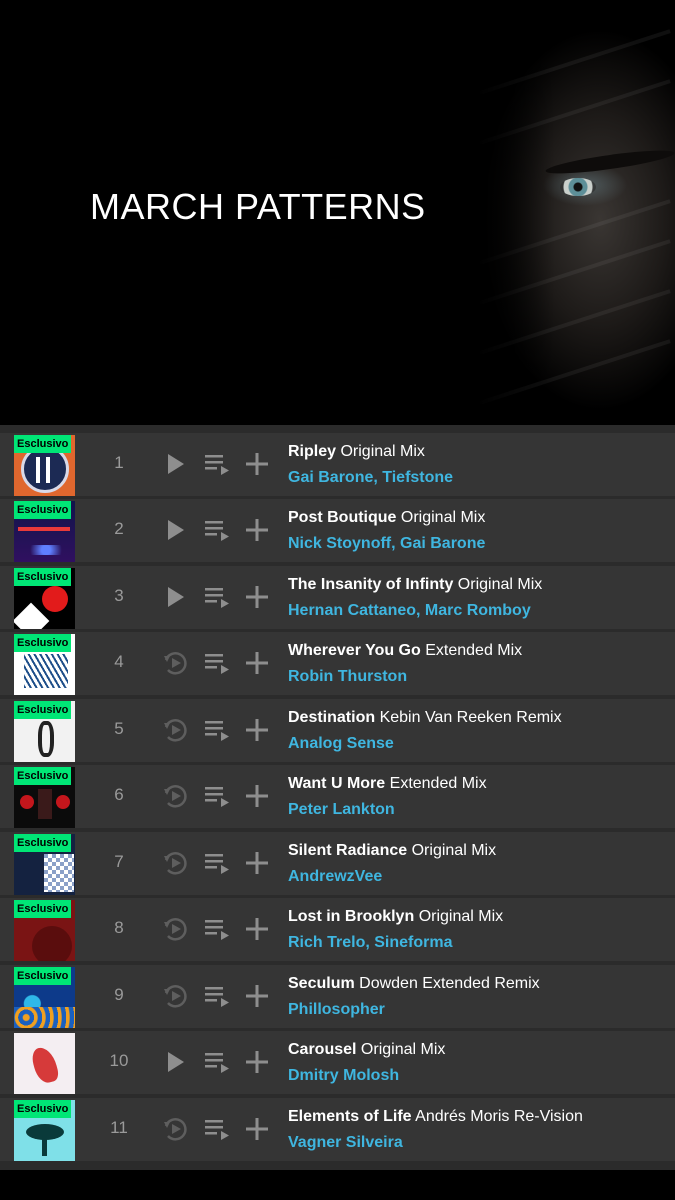 This screenshot has height=1200, width=675. I want to click on mix-name: Dowden Extended Remix, so click(449, 983).